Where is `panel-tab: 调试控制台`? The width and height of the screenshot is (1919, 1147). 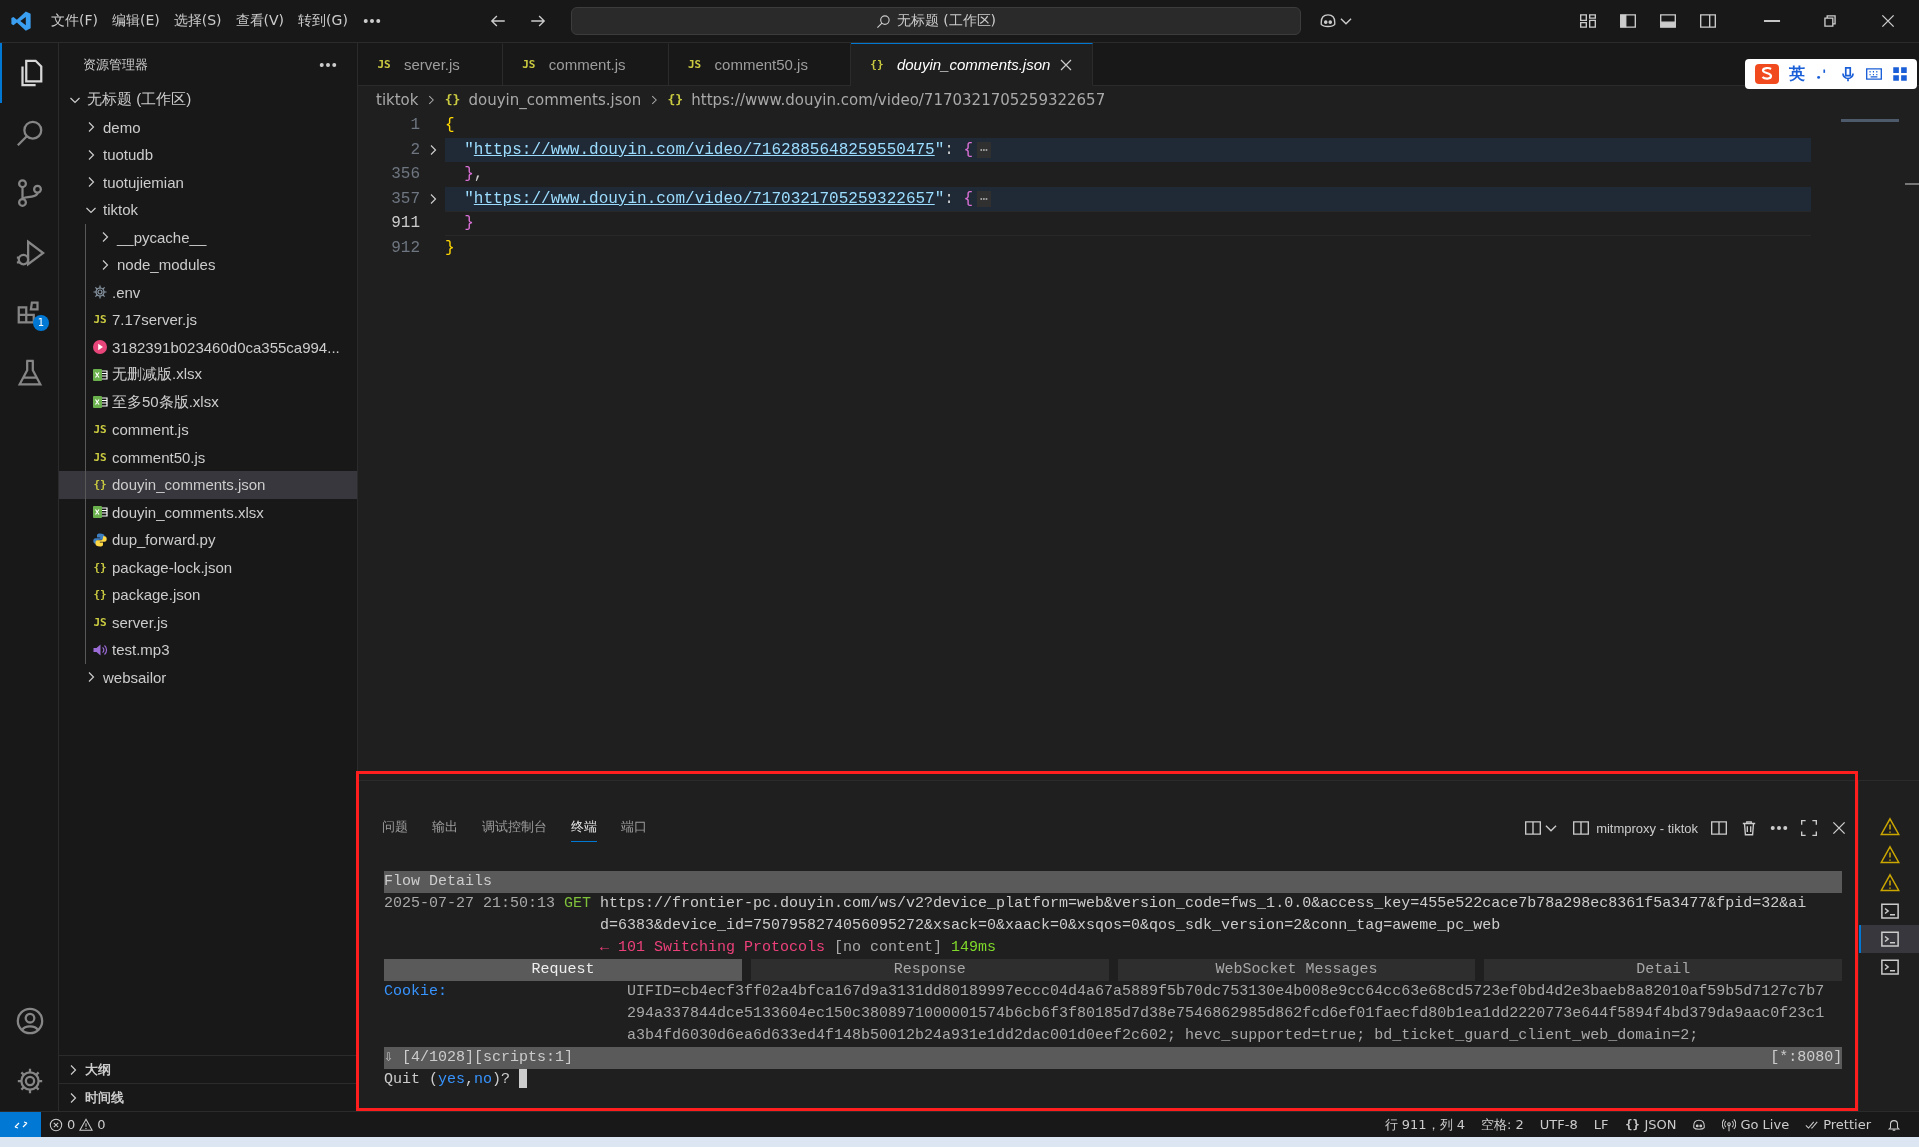 panel-tab: 调试控制台 is located at coordinates (514, 828).